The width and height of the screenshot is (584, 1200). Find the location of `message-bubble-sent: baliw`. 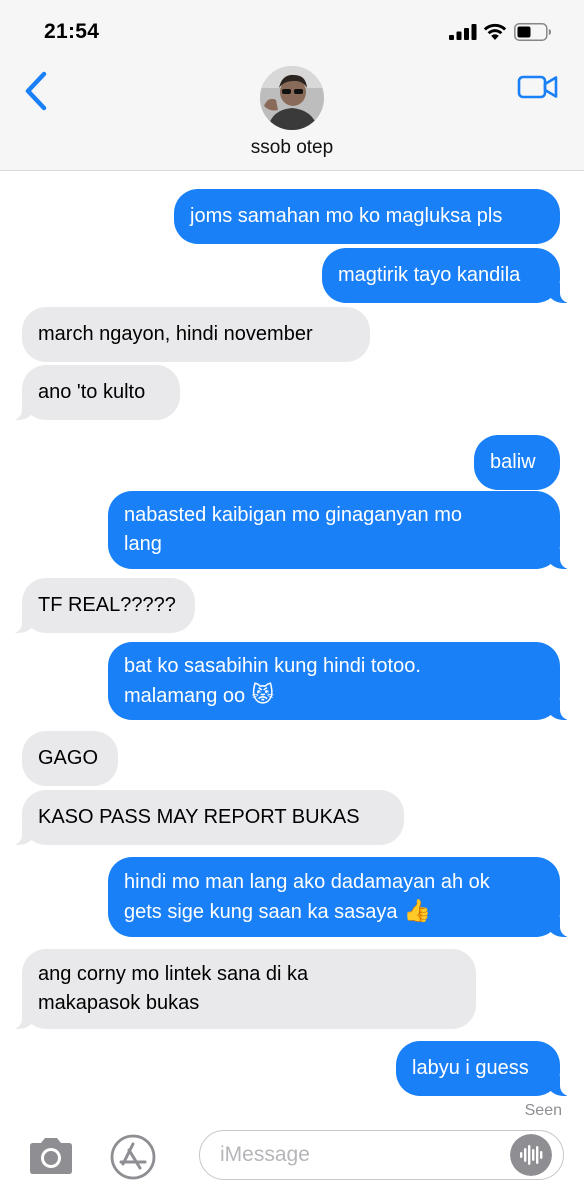

message-bubble-sent: baliw is located at coordinates (517, 462).